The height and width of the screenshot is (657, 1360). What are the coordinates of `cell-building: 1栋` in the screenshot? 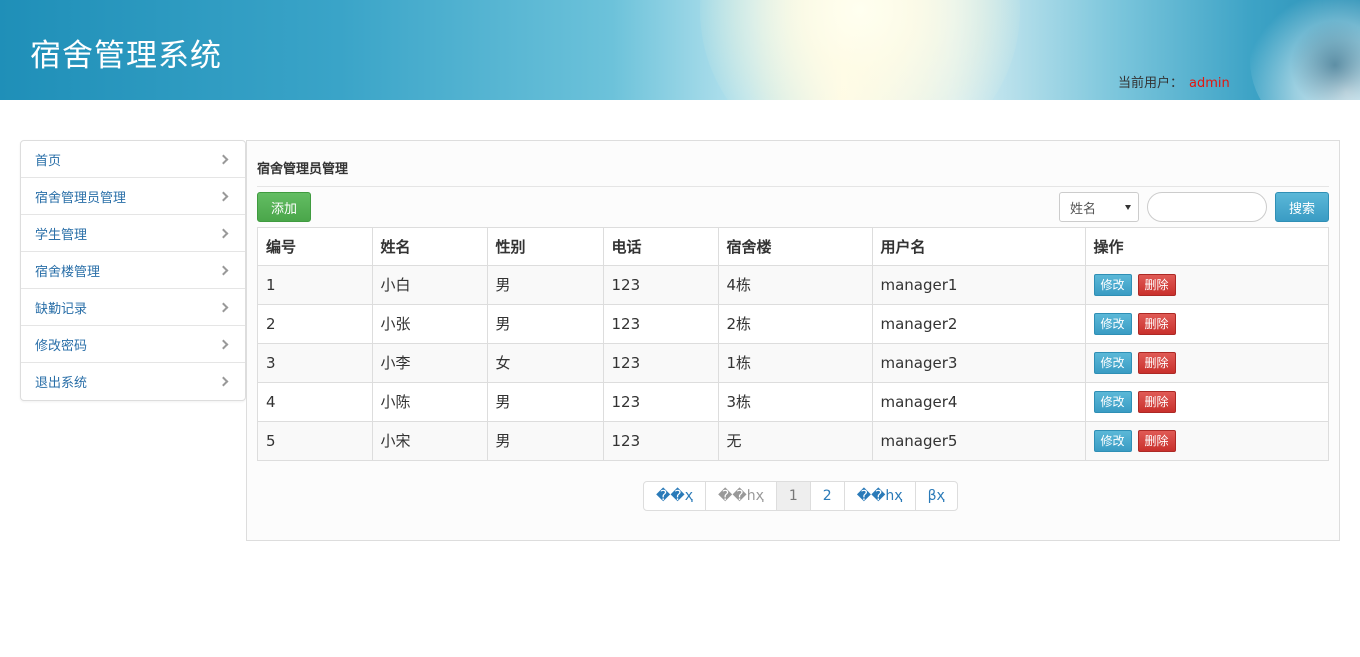 It's located at (795, 363).